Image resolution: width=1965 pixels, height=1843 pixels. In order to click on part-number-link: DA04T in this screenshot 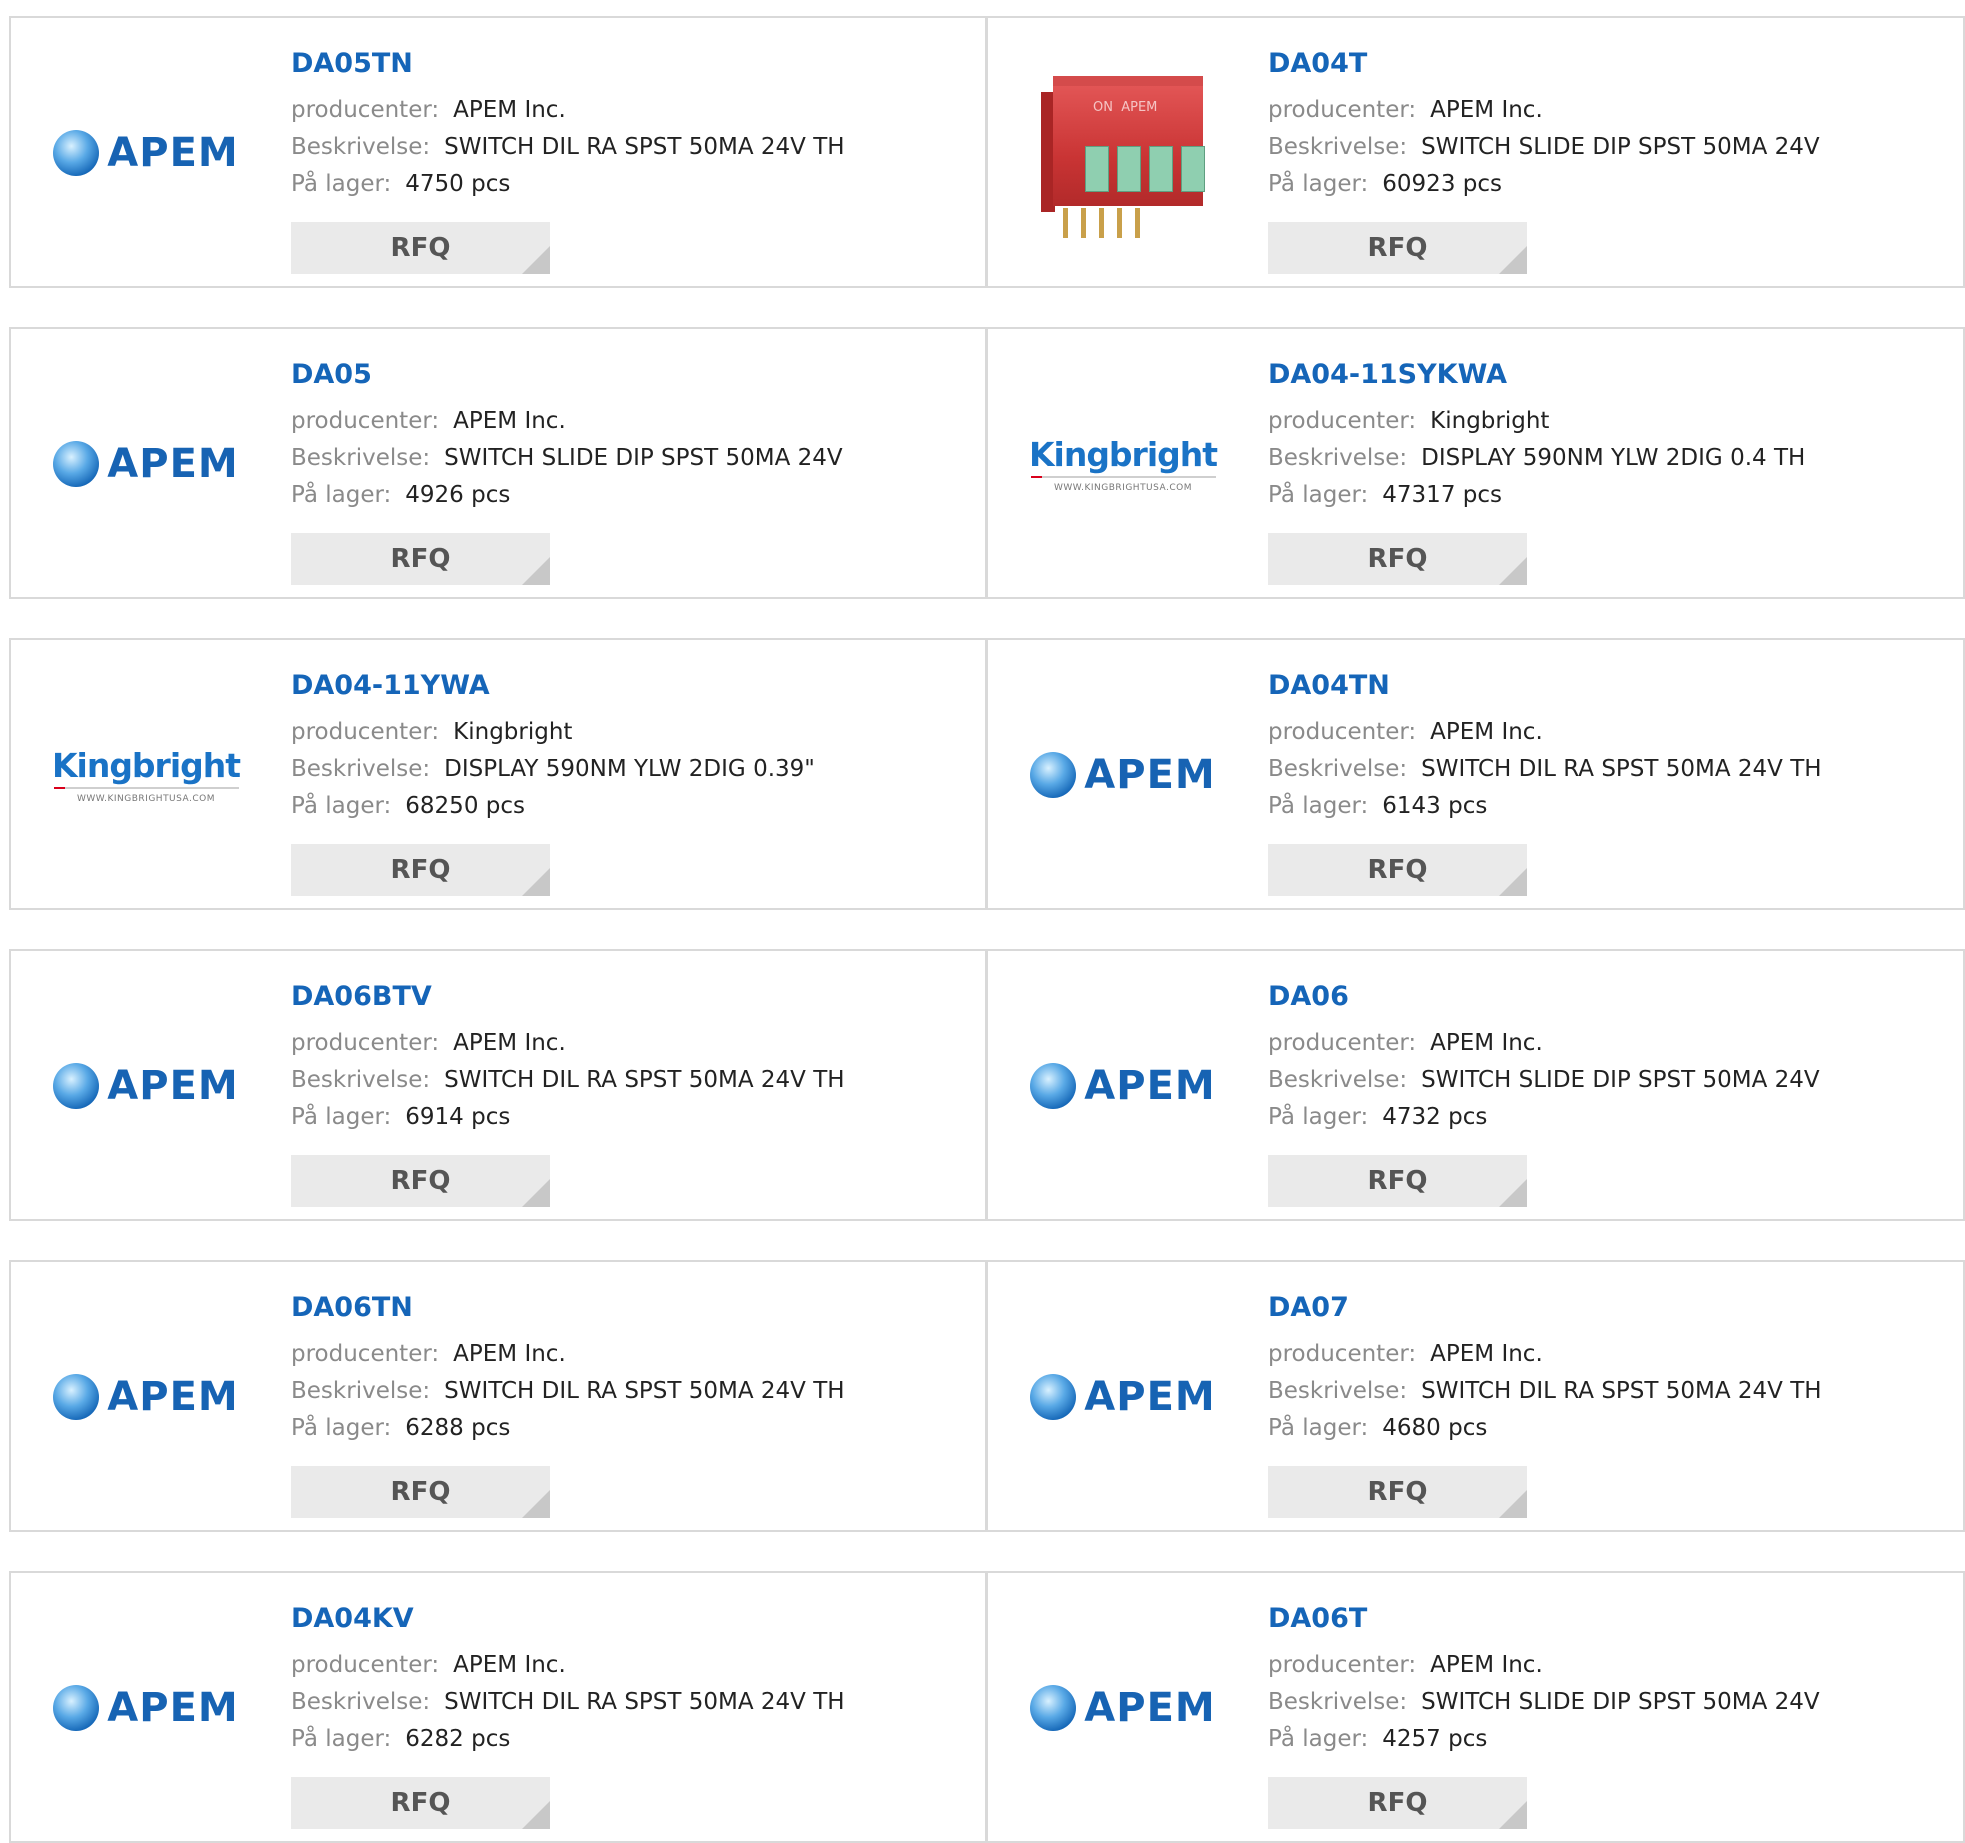, I will do `click(1608, 64)`.